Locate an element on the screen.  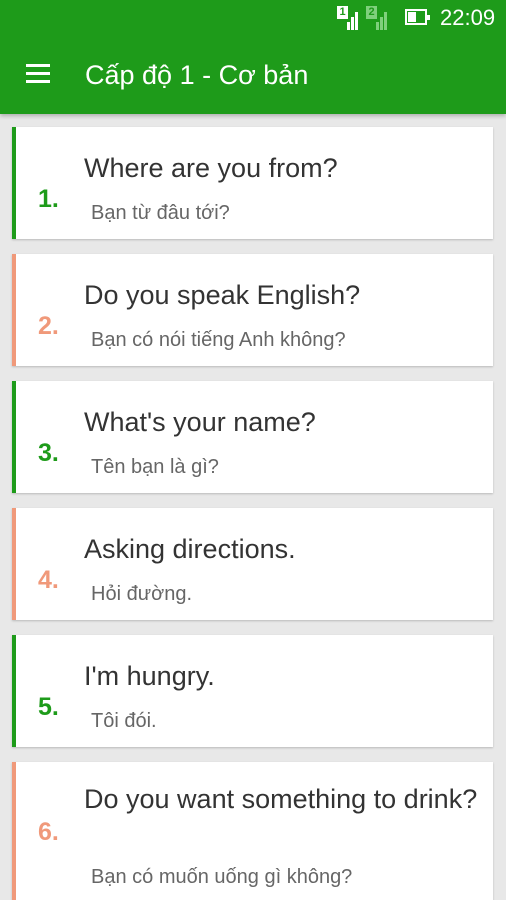
lesson-english-text: What's your name? is located at coordinates (200, 422).